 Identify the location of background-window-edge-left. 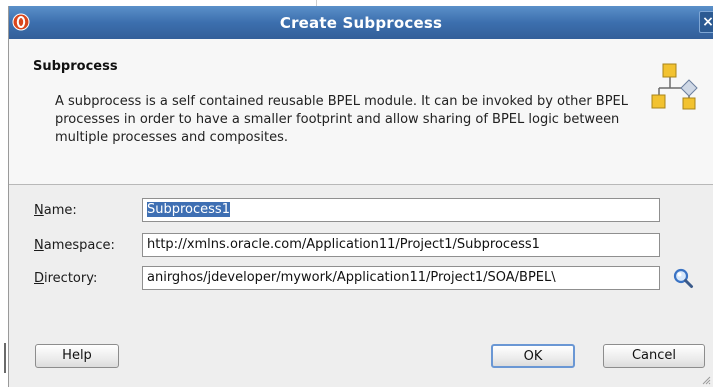
(5, 358).